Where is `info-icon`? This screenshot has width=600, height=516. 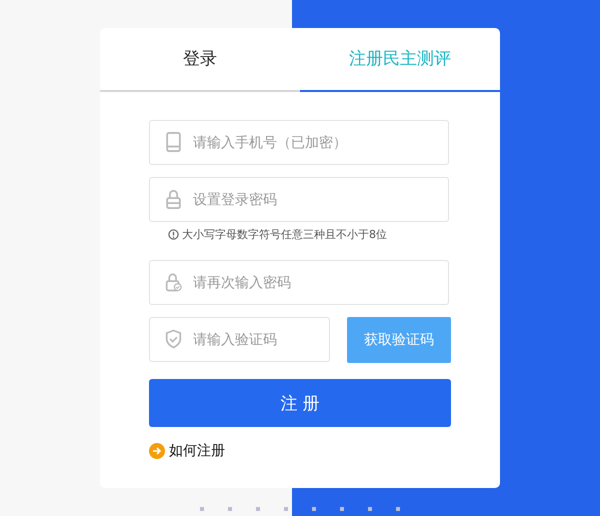
info-icon is located at coordinates (173, 234).